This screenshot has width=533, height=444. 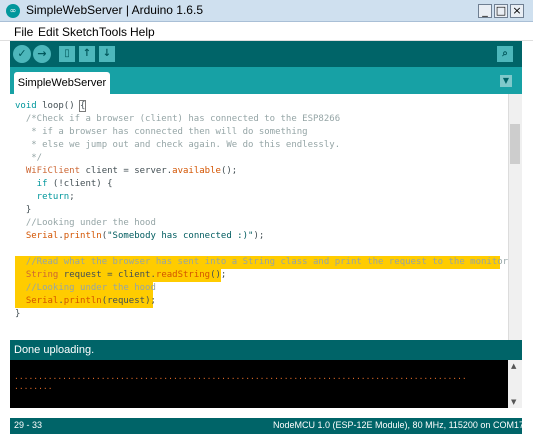 I want to click on code-line: //Looking under the hood, so click(x=85, y=223).